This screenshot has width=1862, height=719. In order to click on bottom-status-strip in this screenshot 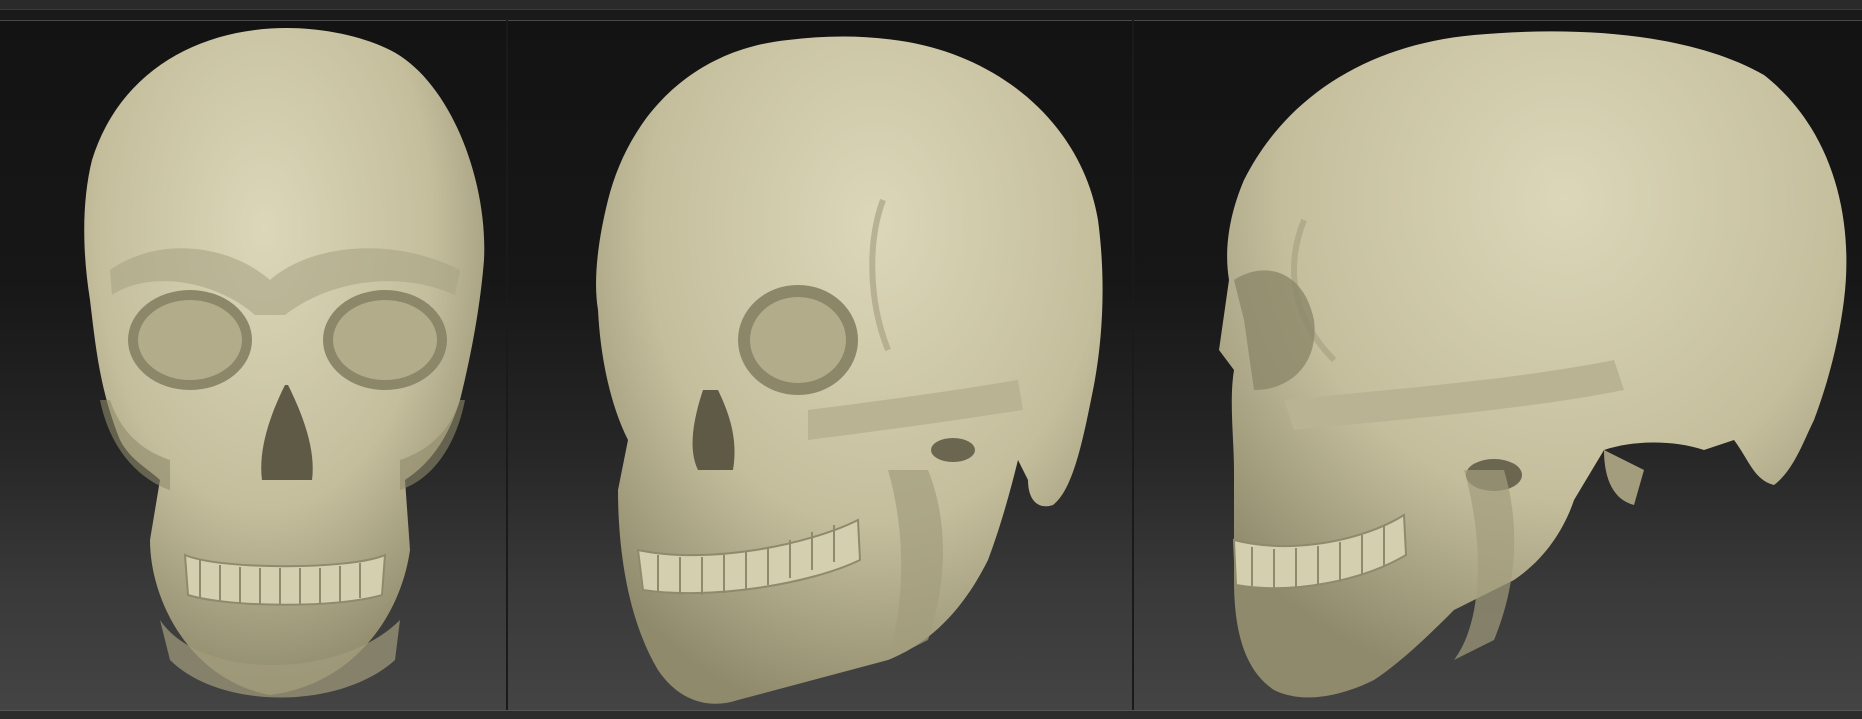, I will do `click(931, 714)`.